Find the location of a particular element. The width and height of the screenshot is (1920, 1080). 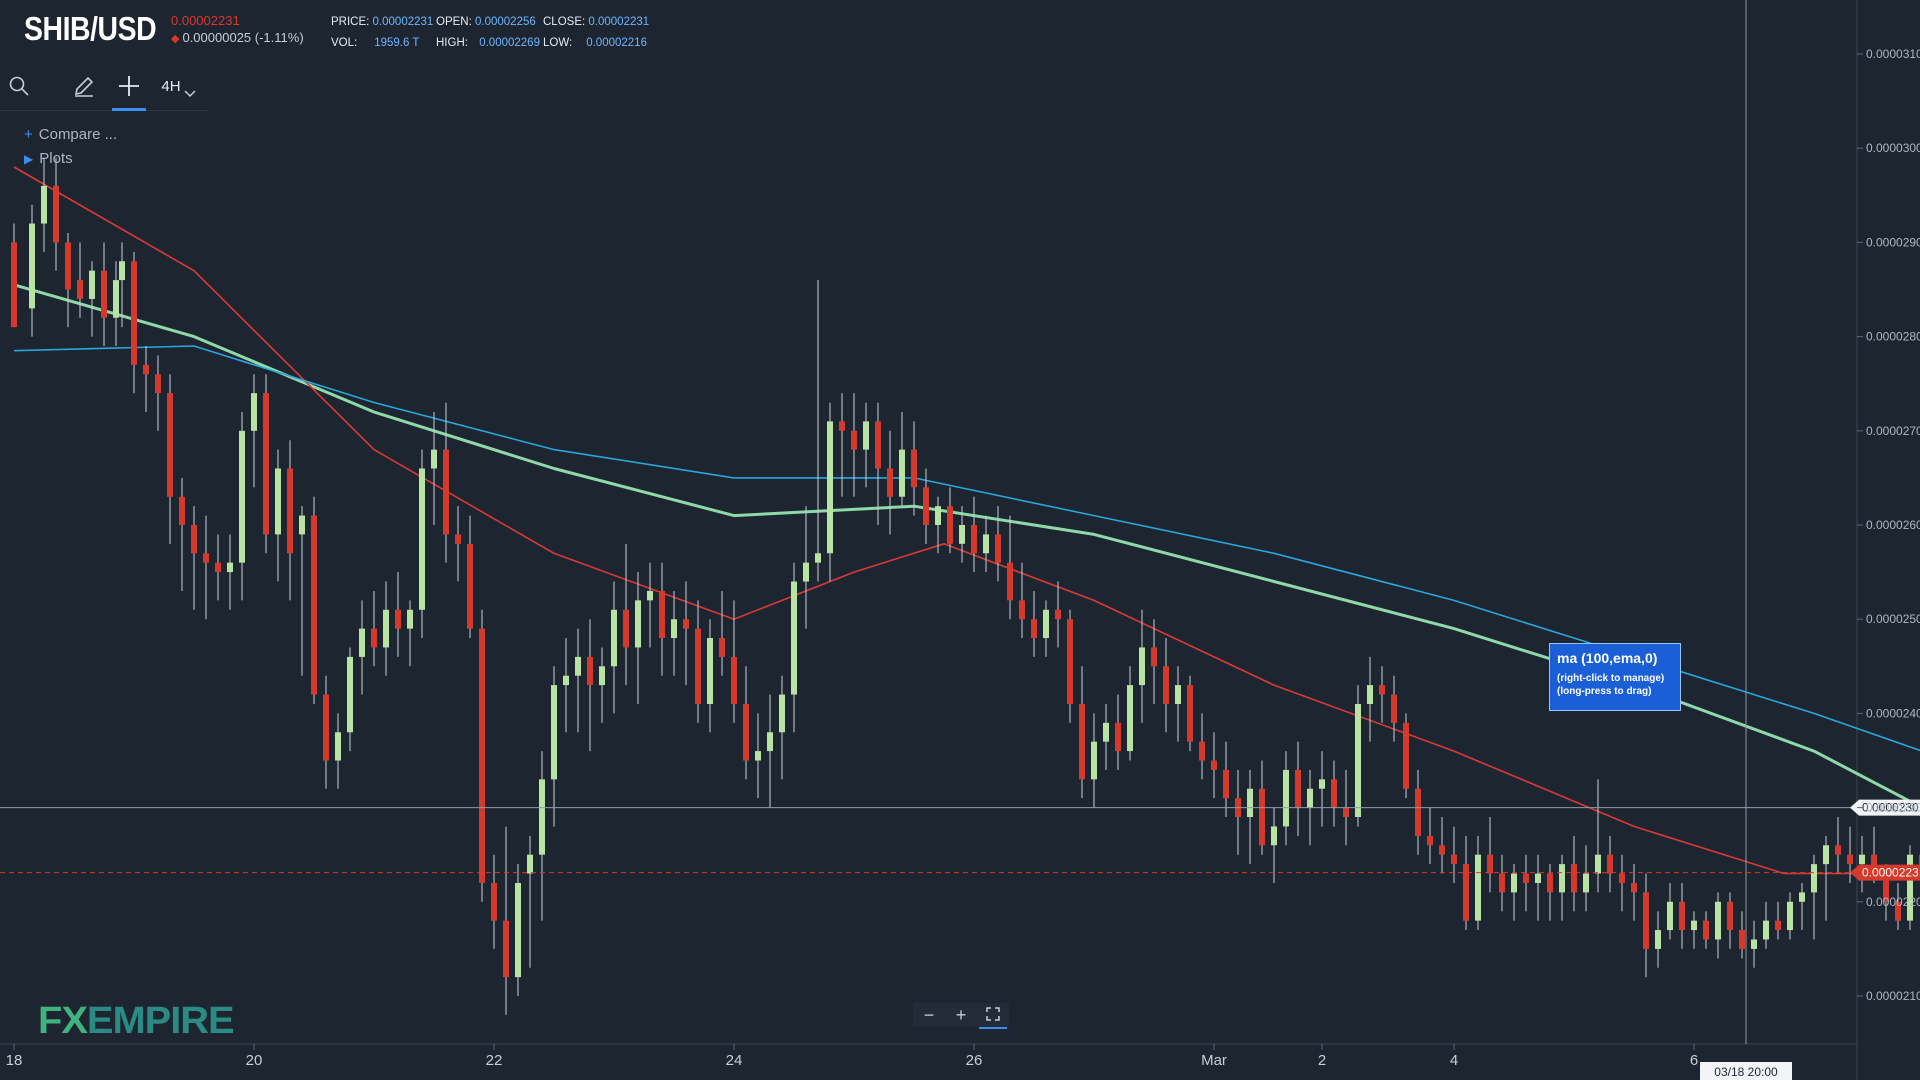

y-tick-label: 0.0000210 is located at coordinates (1893, 996).